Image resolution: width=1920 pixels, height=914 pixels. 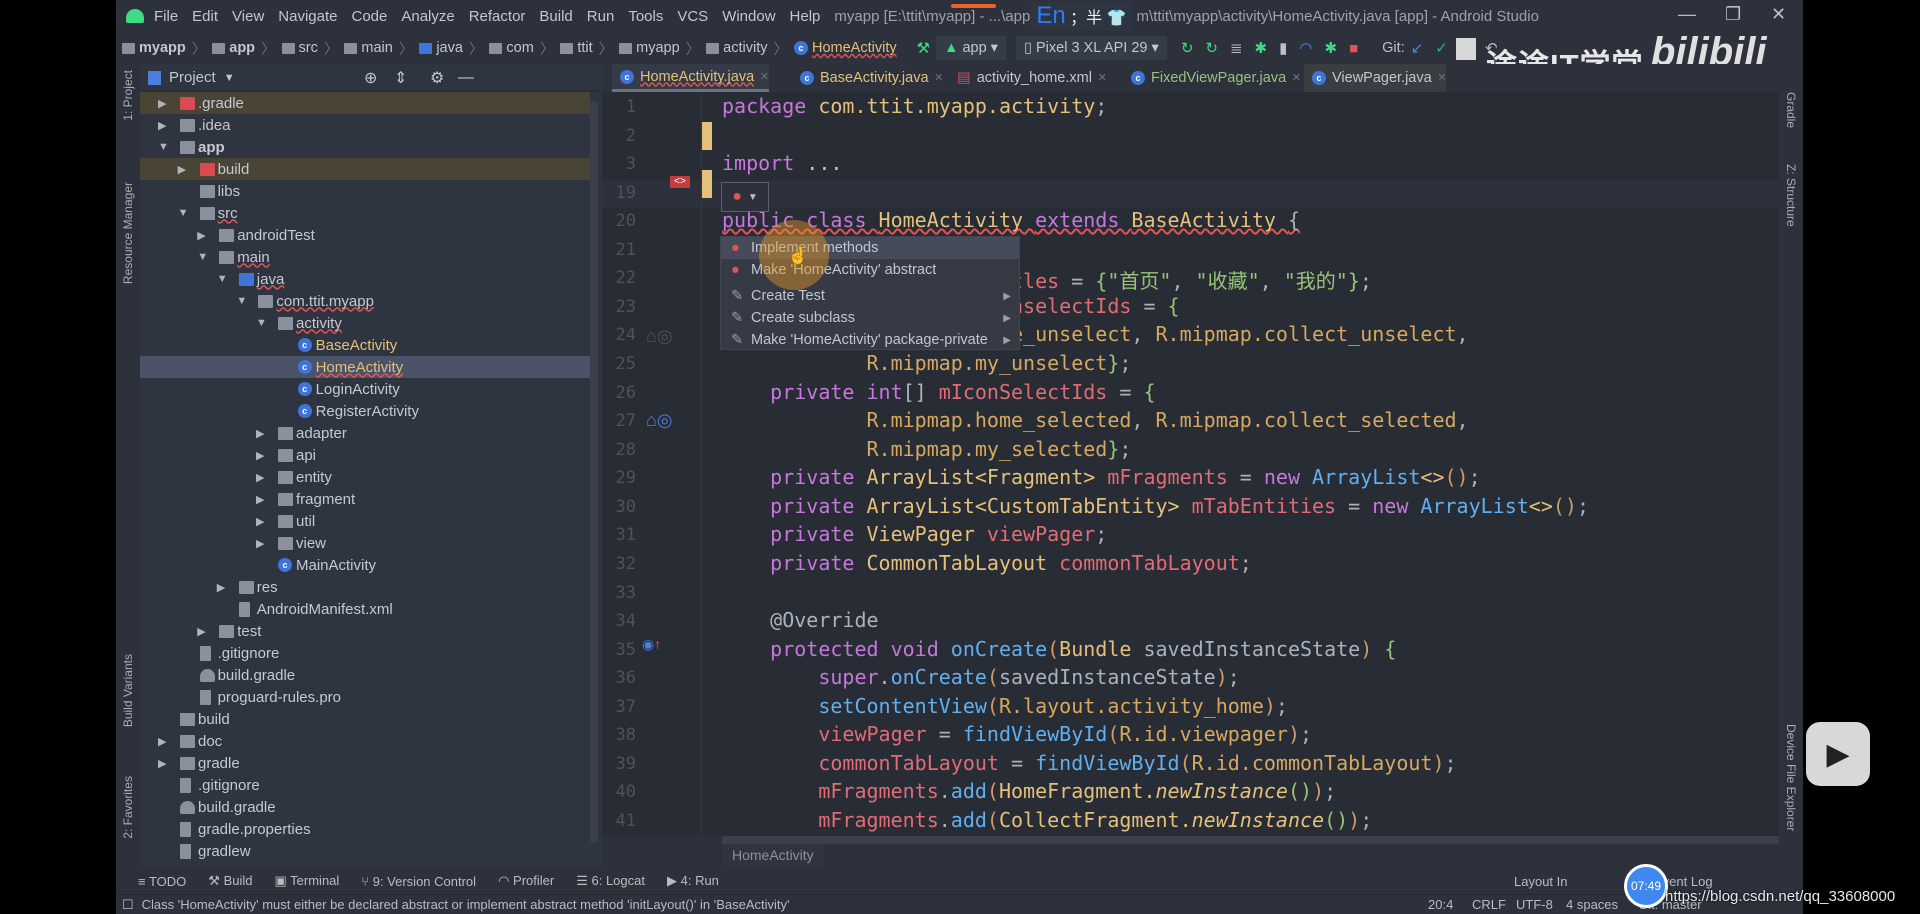 I want to click on stop-icon: ■, so click(x=1353, y=48).